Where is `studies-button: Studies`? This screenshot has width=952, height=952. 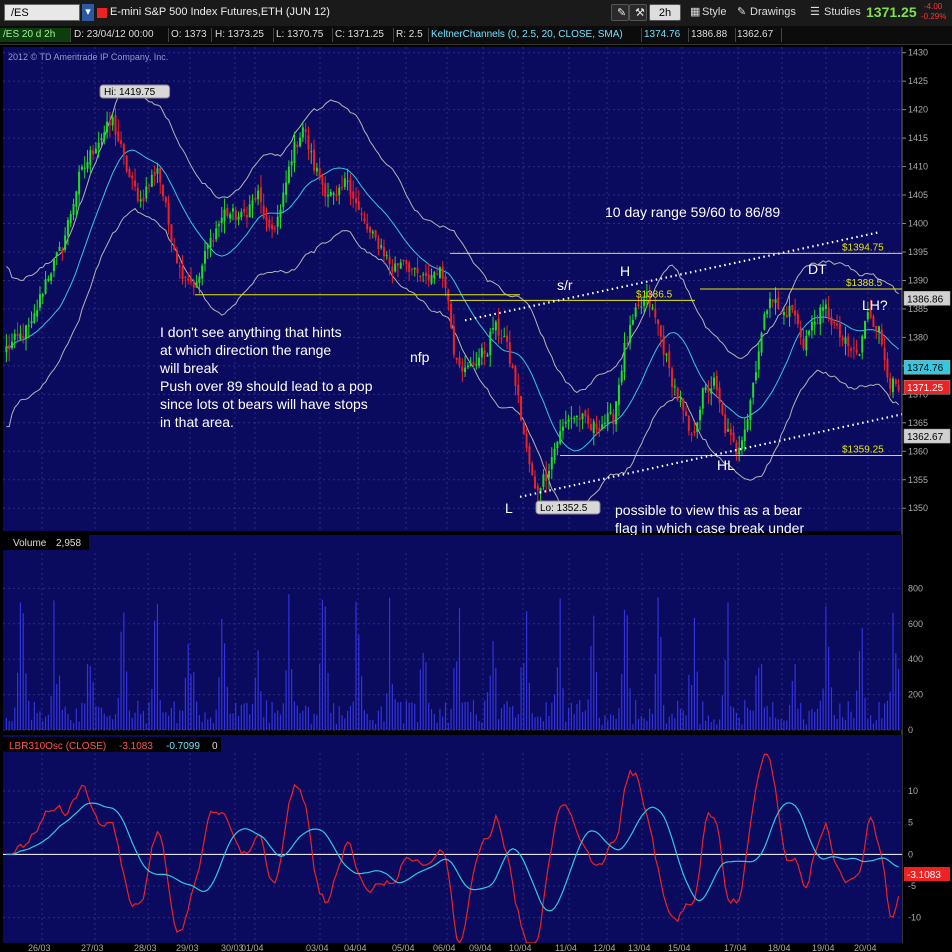
studies-button: Studies is located at coordinates (842, 12).